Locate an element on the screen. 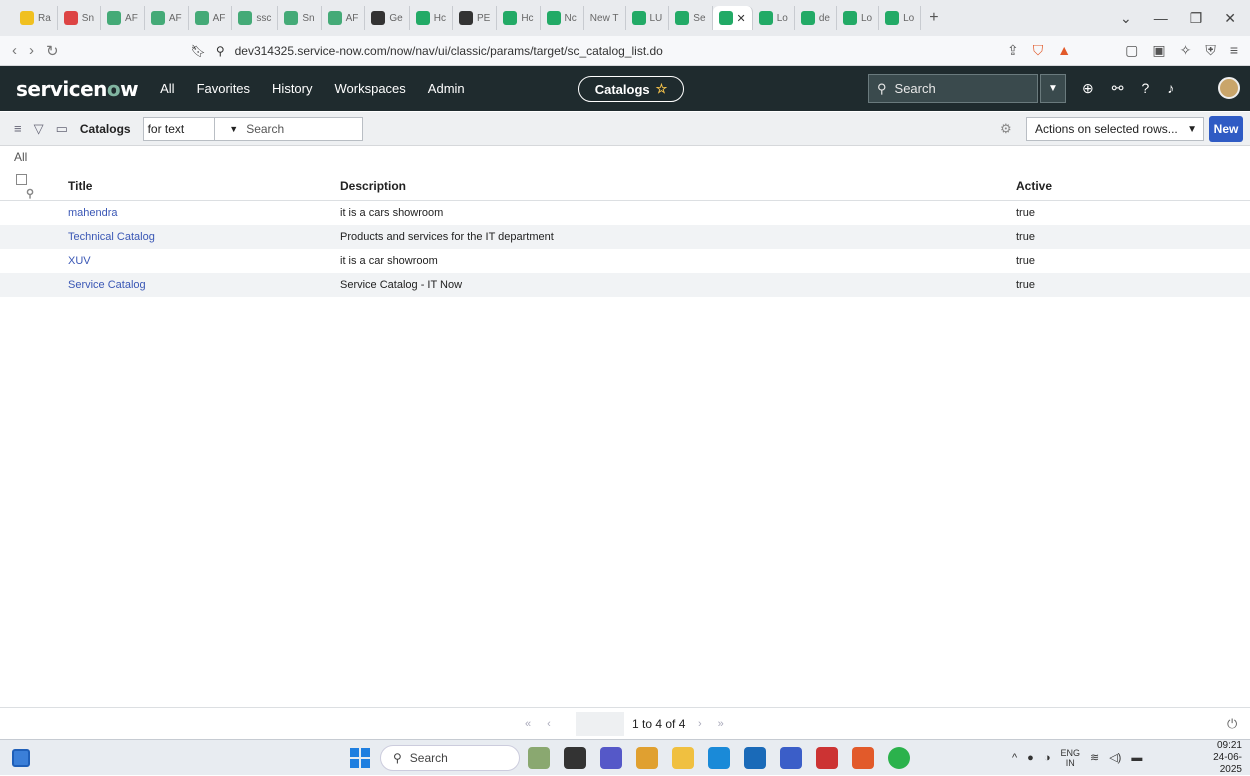 The width and height of the screenshot is (1250, 776). browser-tab-active: ✕ is located at coordinates (732, 18).